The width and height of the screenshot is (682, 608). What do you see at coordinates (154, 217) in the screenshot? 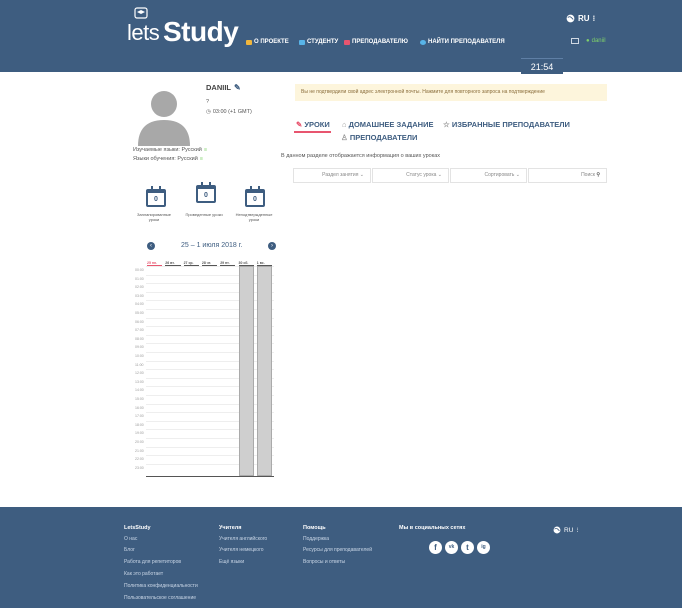
I see `planned-label: Запланированные уроки` at bounding box center [154, 217].